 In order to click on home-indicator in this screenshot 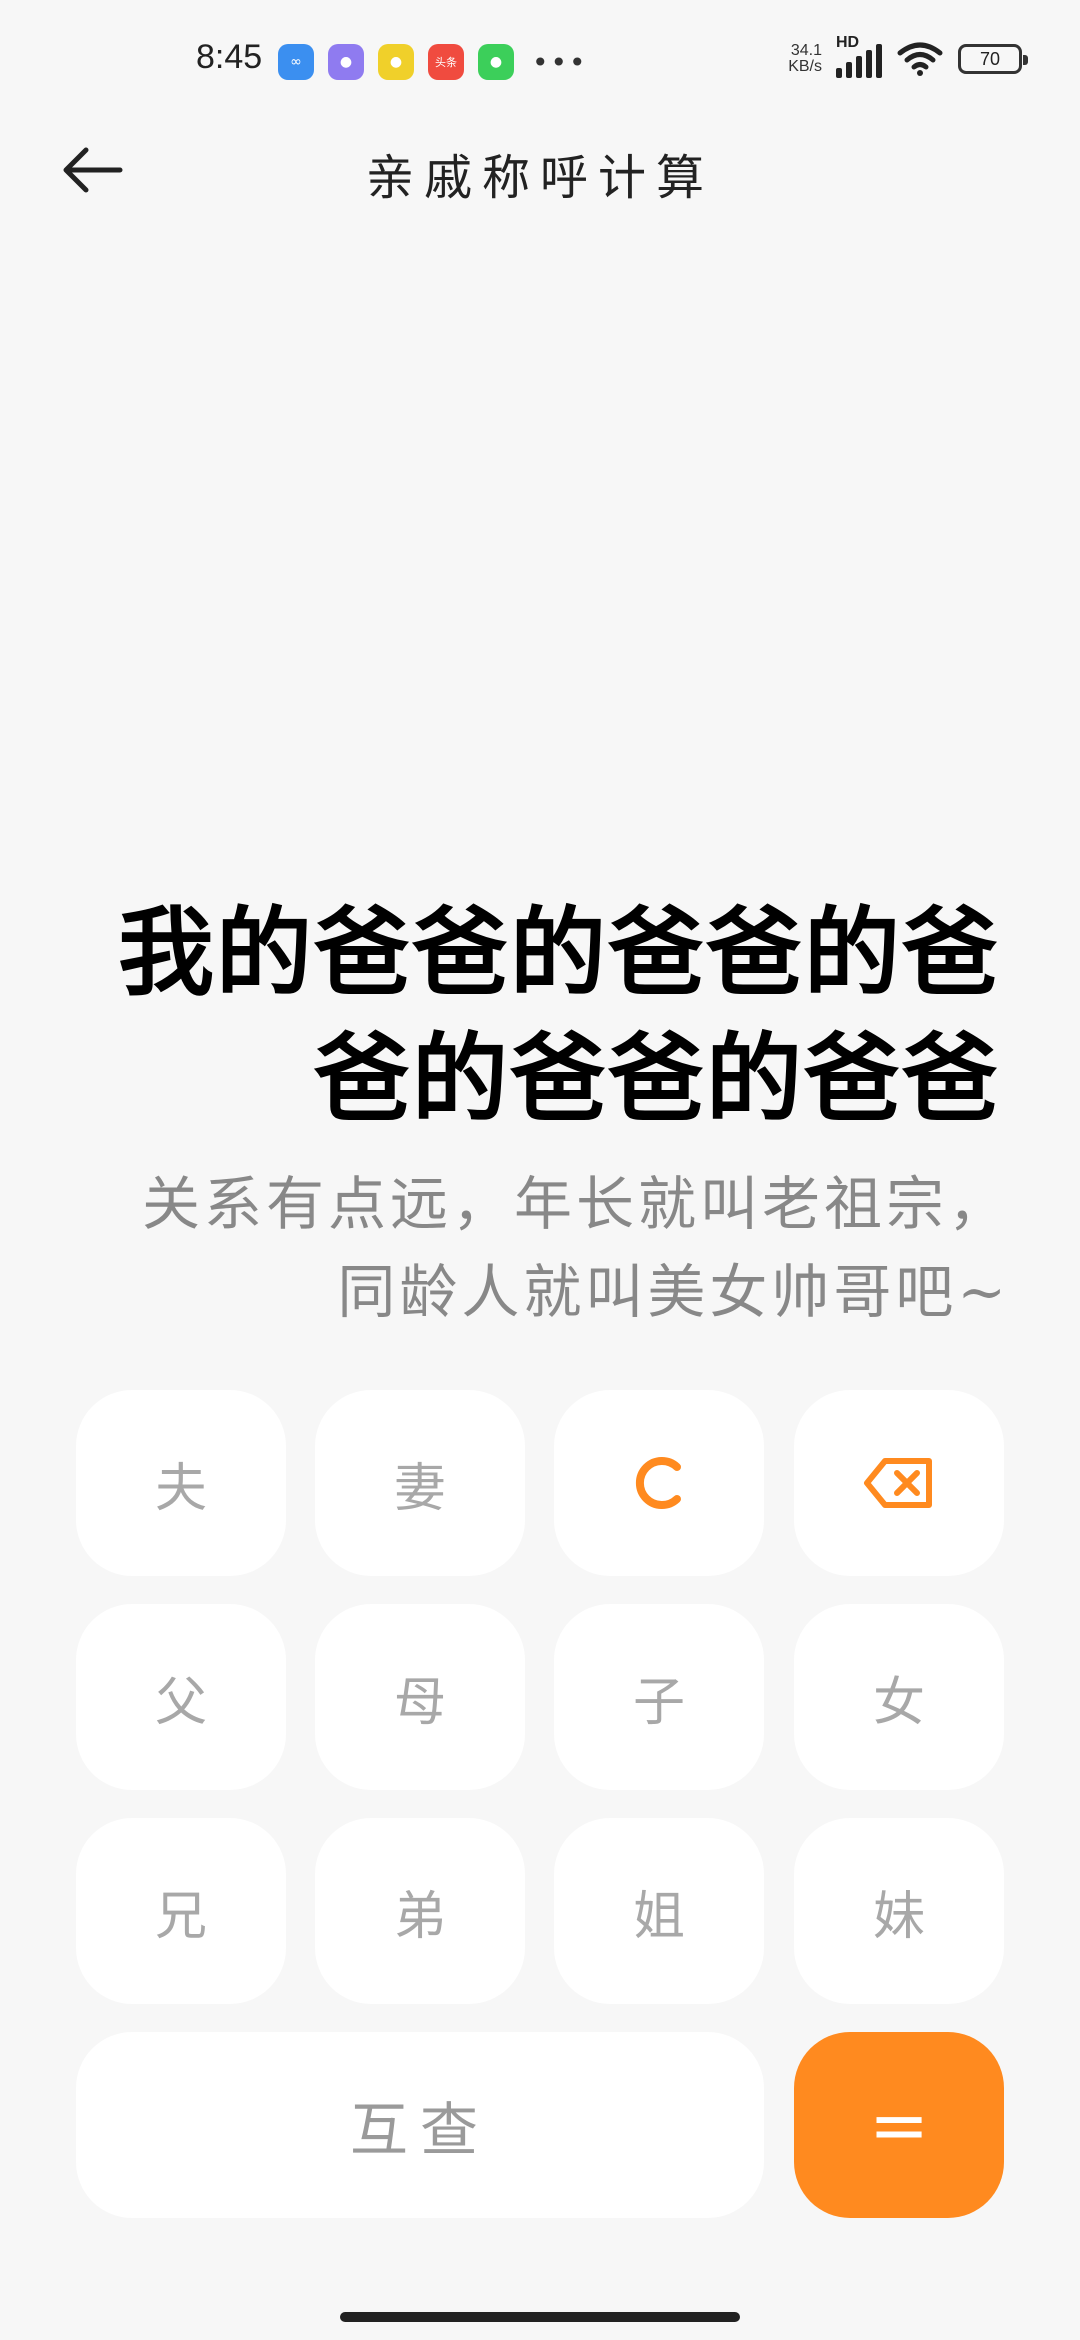, I will do `click(540, 2317)`.